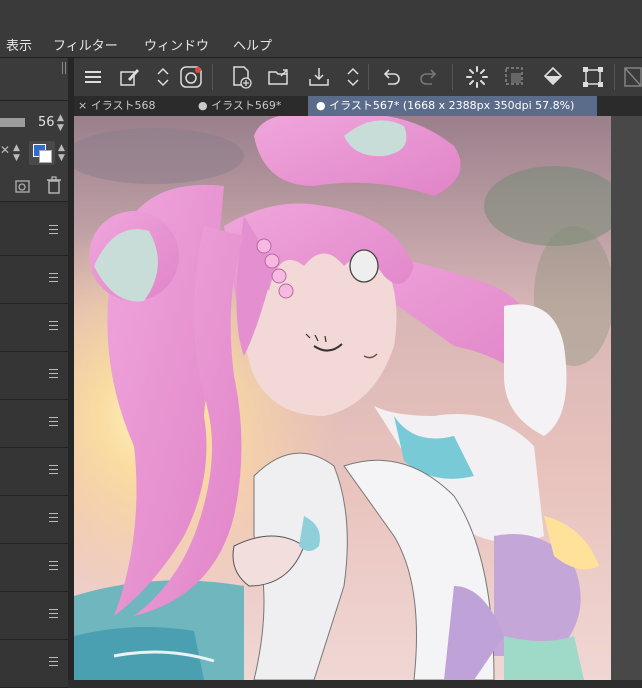 Image resolution: width=642 pixels, height=688 pixels. What do you see at coordinates (191, 77) in the screenshot?
I see `app-icon` at bounding box center [191, 77].